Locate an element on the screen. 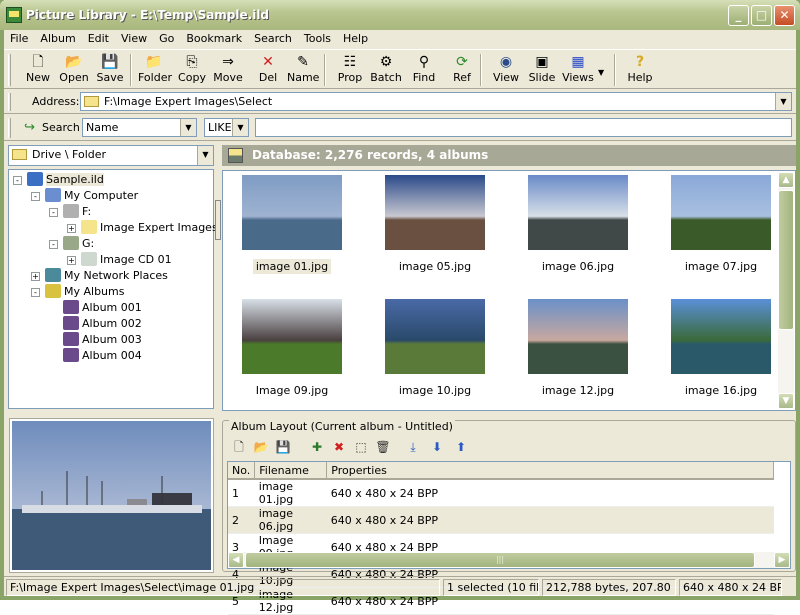  tree-item: Image Expert Images is located at coordinates (149, 228).